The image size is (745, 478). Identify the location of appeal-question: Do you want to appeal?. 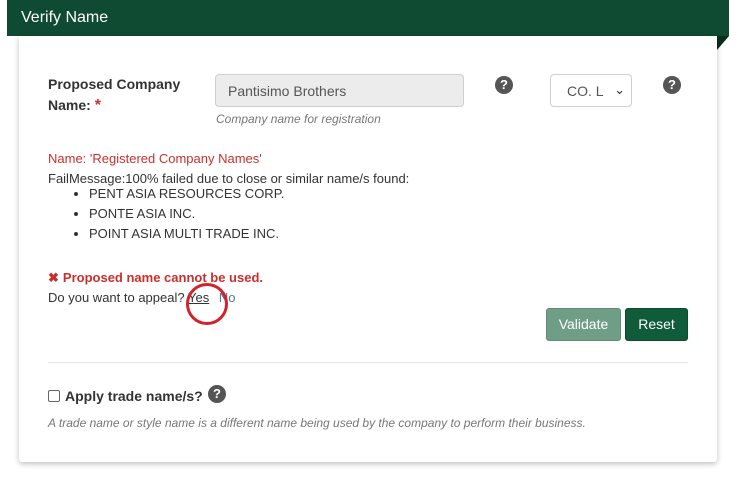
(116, 297).